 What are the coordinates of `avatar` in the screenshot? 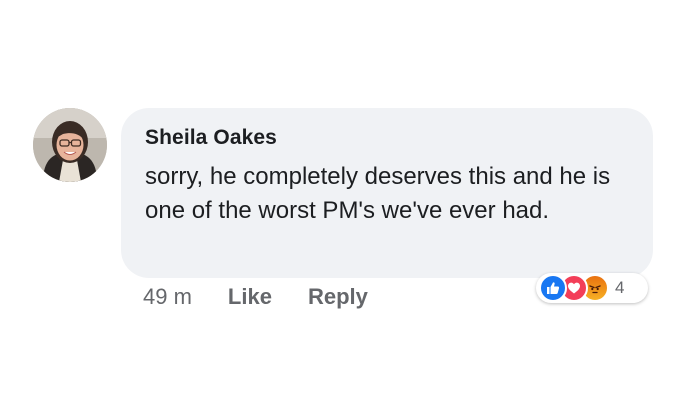 It's located at (70, 145).